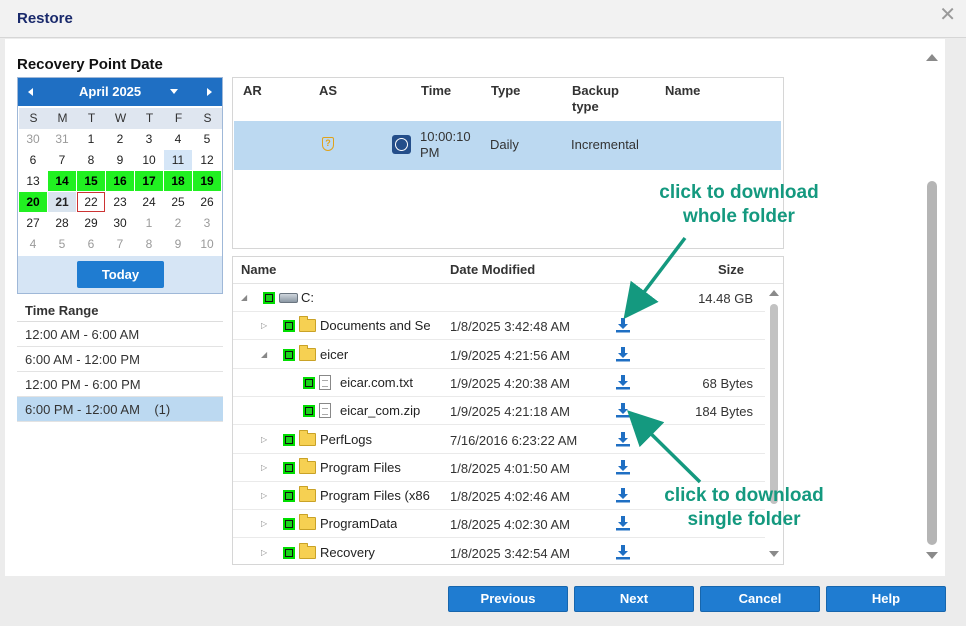 This screenshot has width=966, height=626. What do you see at coordinates (886, 599) in the screenshot?
I see `help-button: Help` at bounding box center [886, 599].